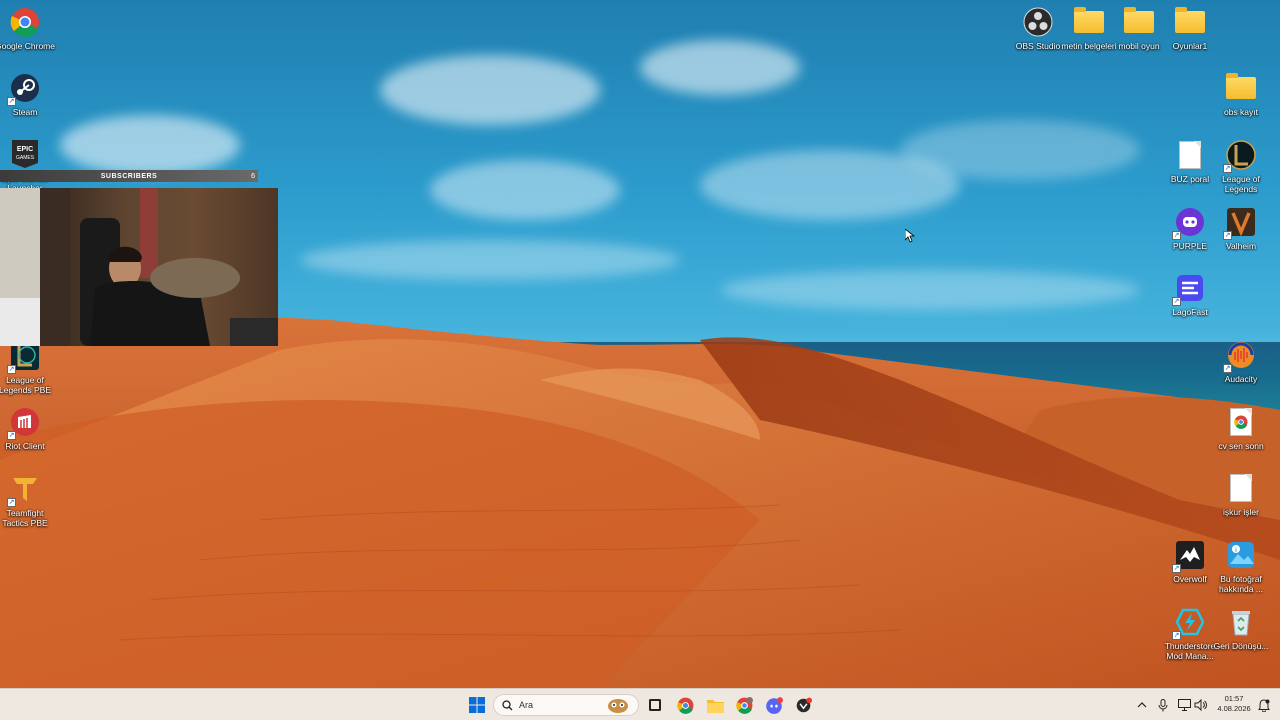 The width and height of the screenshot is (1280, 720). I want to click on obs-icon, so click(1038, 22).